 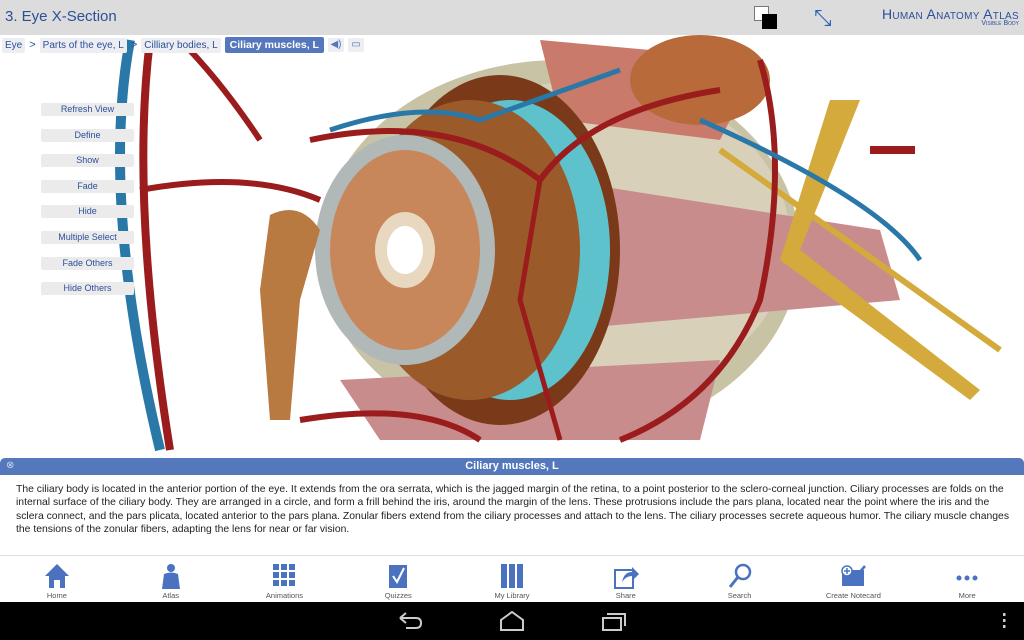 I want to click on brand-logo: Human Anatomy Atlas Visible Body, so click(x=950, y=16).